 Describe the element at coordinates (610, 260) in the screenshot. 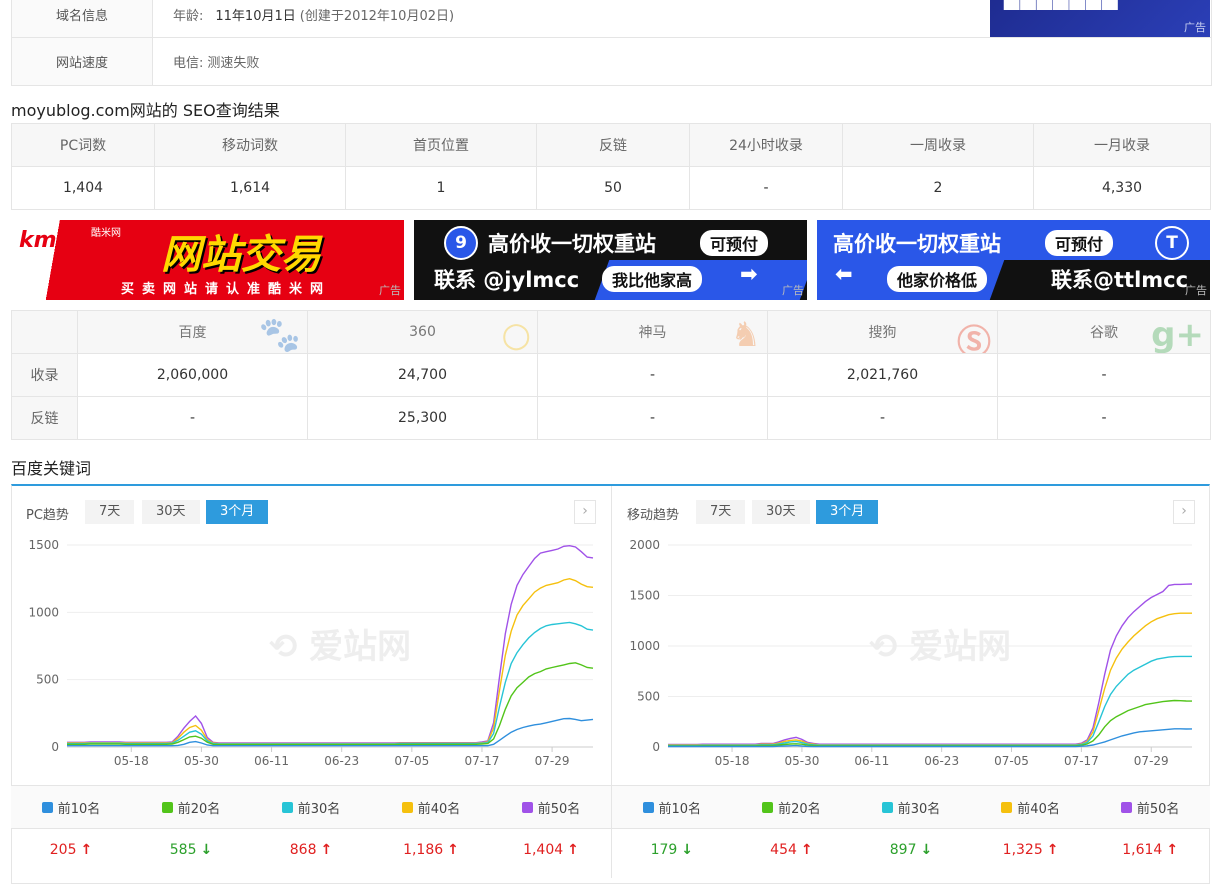

I see `jylmcc-ad-banner: 9 高价收一切权重站 可预付 联系 @jylmcc 我比他家高 ➡ 广告` at that location.